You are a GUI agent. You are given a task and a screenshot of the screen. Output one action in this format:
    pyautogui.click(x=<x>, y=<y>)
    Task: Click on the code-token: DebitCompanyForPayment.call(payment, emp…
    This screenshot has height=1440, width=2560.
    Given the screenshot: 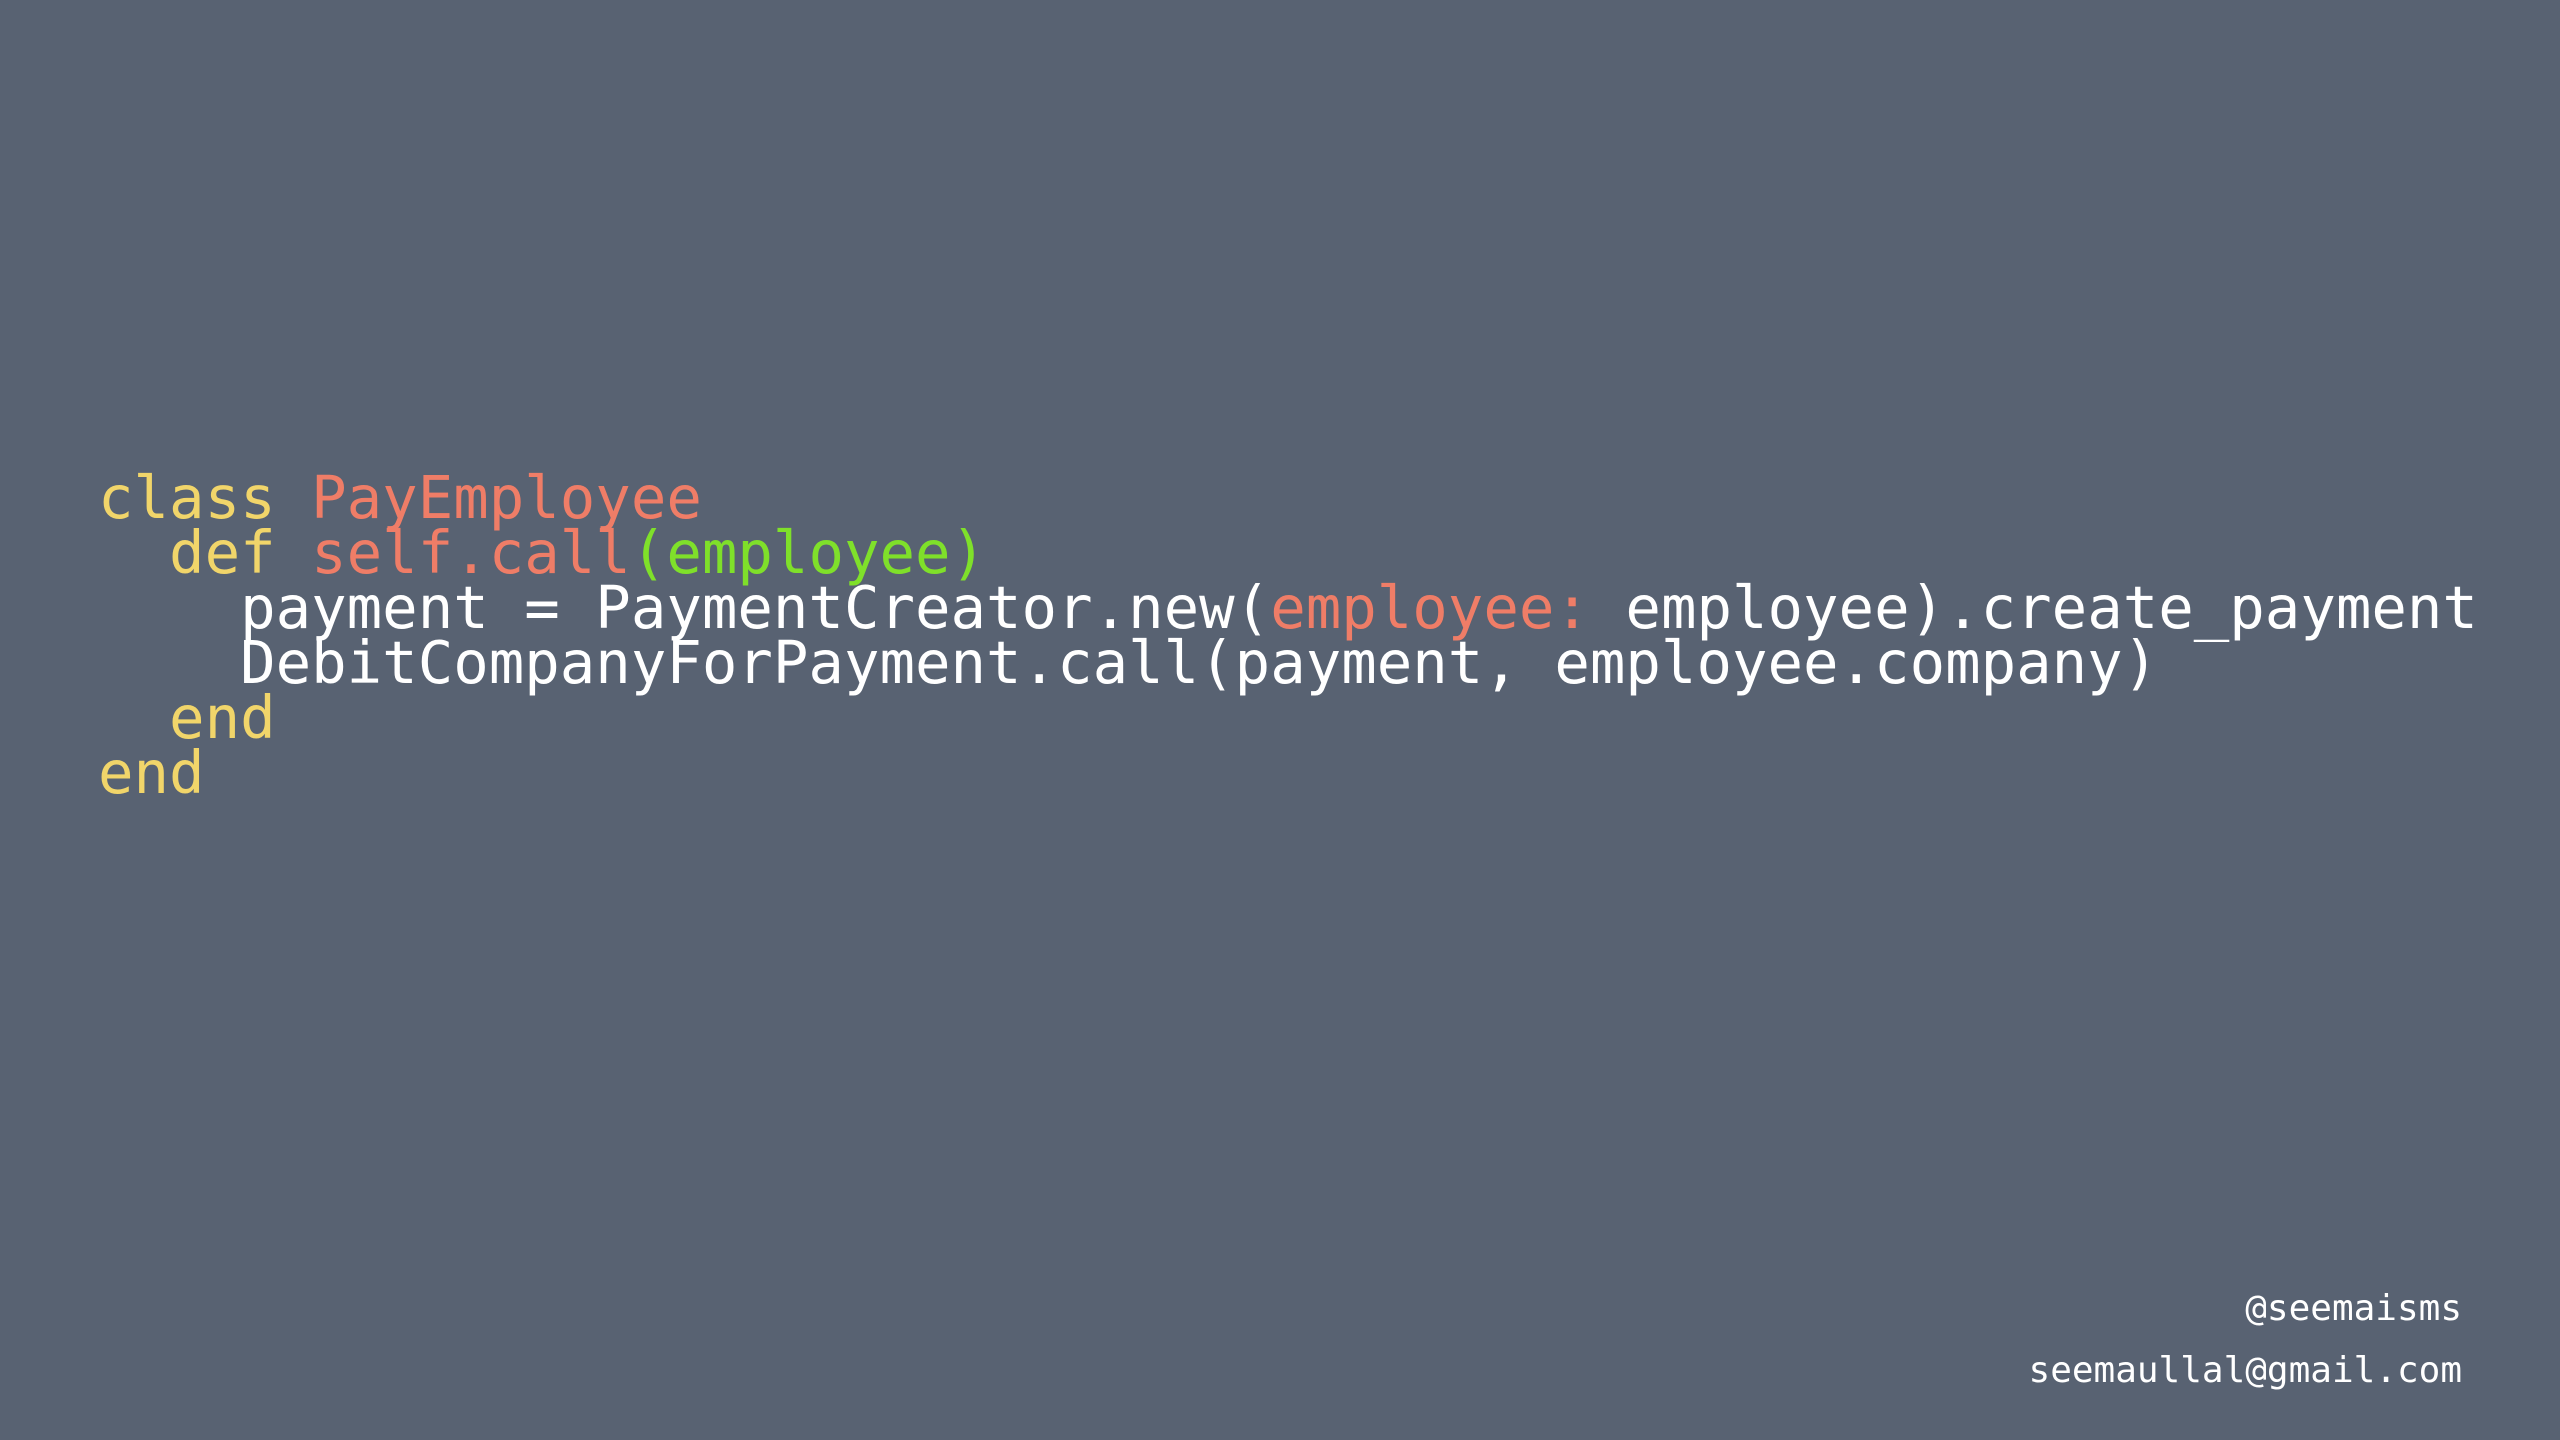 What is the action you would take?
    pyautogui.click(x=1128, y=662)
    